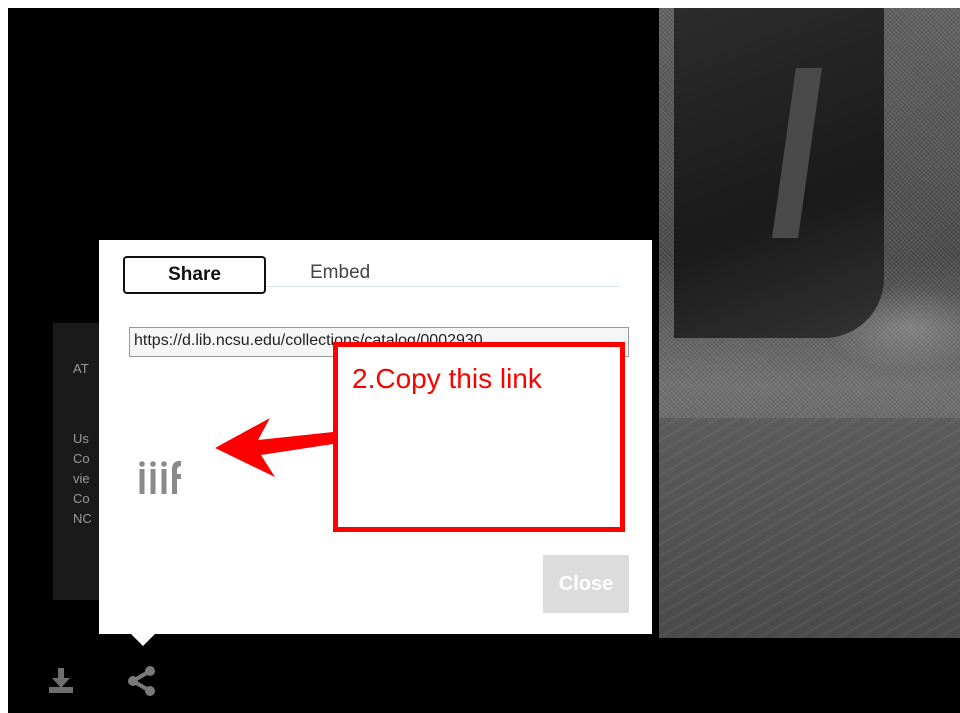  Describe the element at coordinates (340, 273) in the screenshot. I see `tab-embed: Embed` at that location.